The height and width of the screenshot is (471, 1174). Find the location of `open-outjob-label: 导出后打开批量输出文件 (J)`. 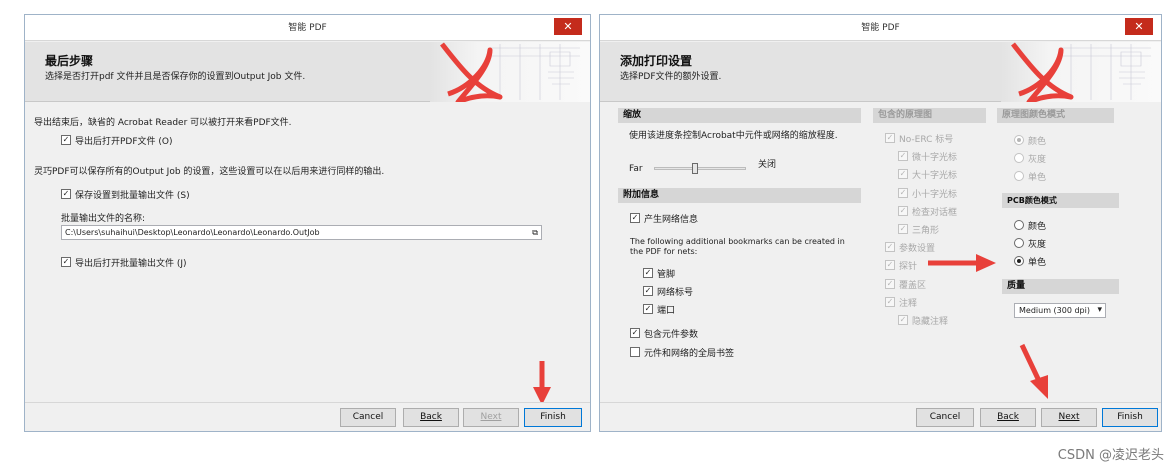

open-outjob-label: 导出后打开批量输出文件 (J) is located at coordinates (131, 264).